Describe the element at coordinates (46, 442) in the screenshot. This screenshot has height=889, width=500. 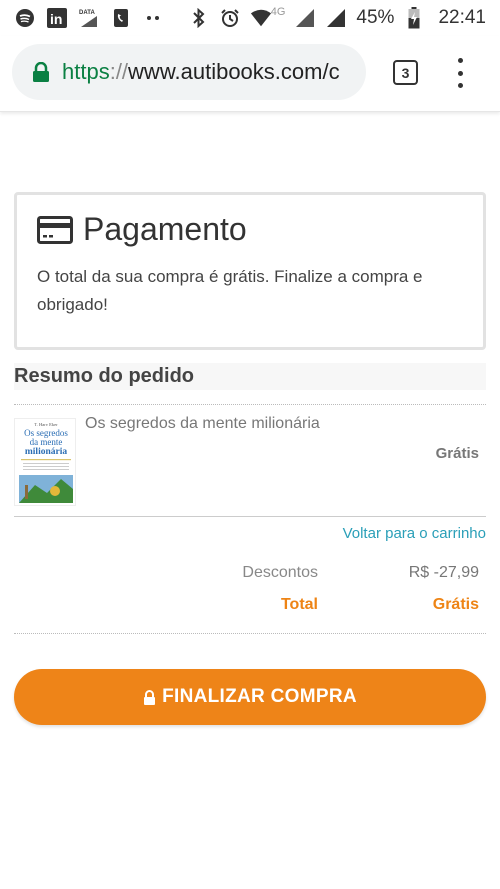
I see `book-cover-title-2: da mente` at that location.